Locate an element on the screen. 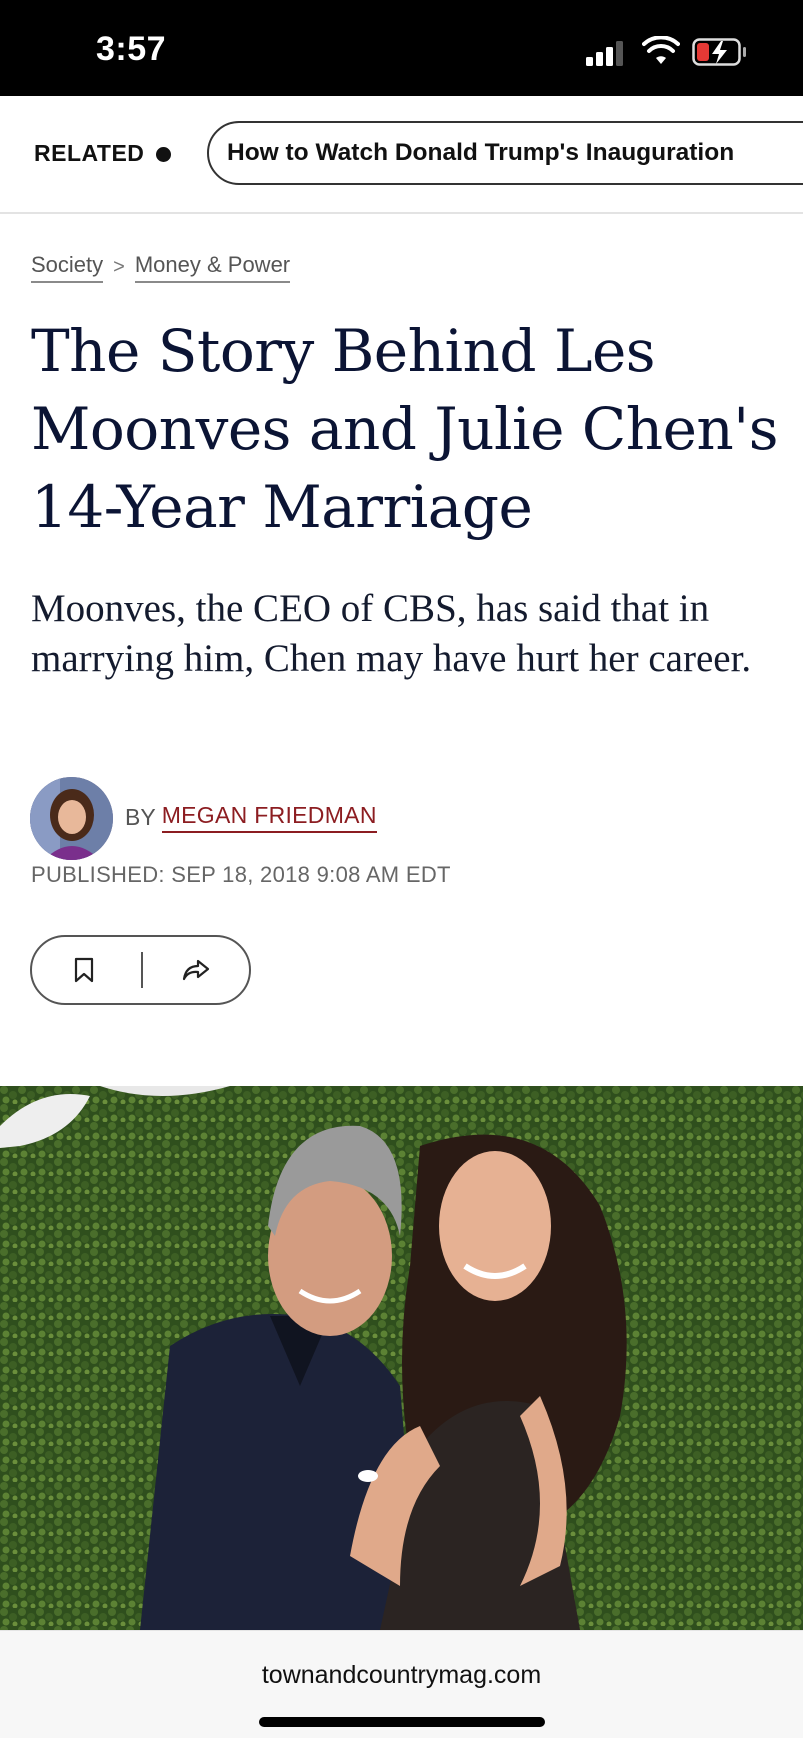 The image size is (803, 1738). browser-url-bar: townandcountrymag.com is located at coordinates (401, 1684).